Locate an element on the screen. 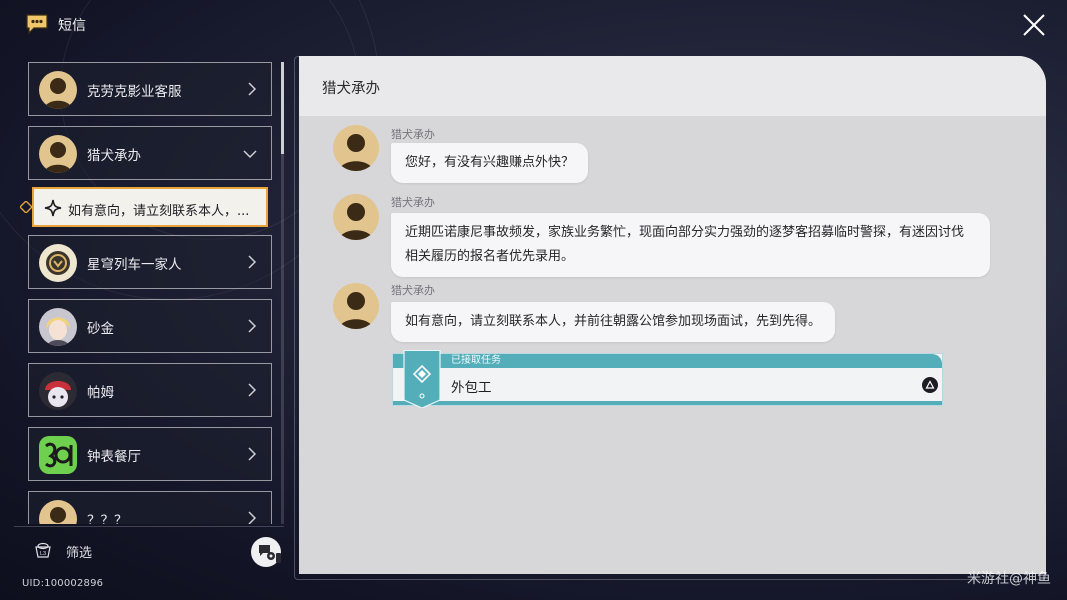 Image resolution: width=1067 pixels, height=600 pixels. sparkle-icon is located at coordinates (53, 208).